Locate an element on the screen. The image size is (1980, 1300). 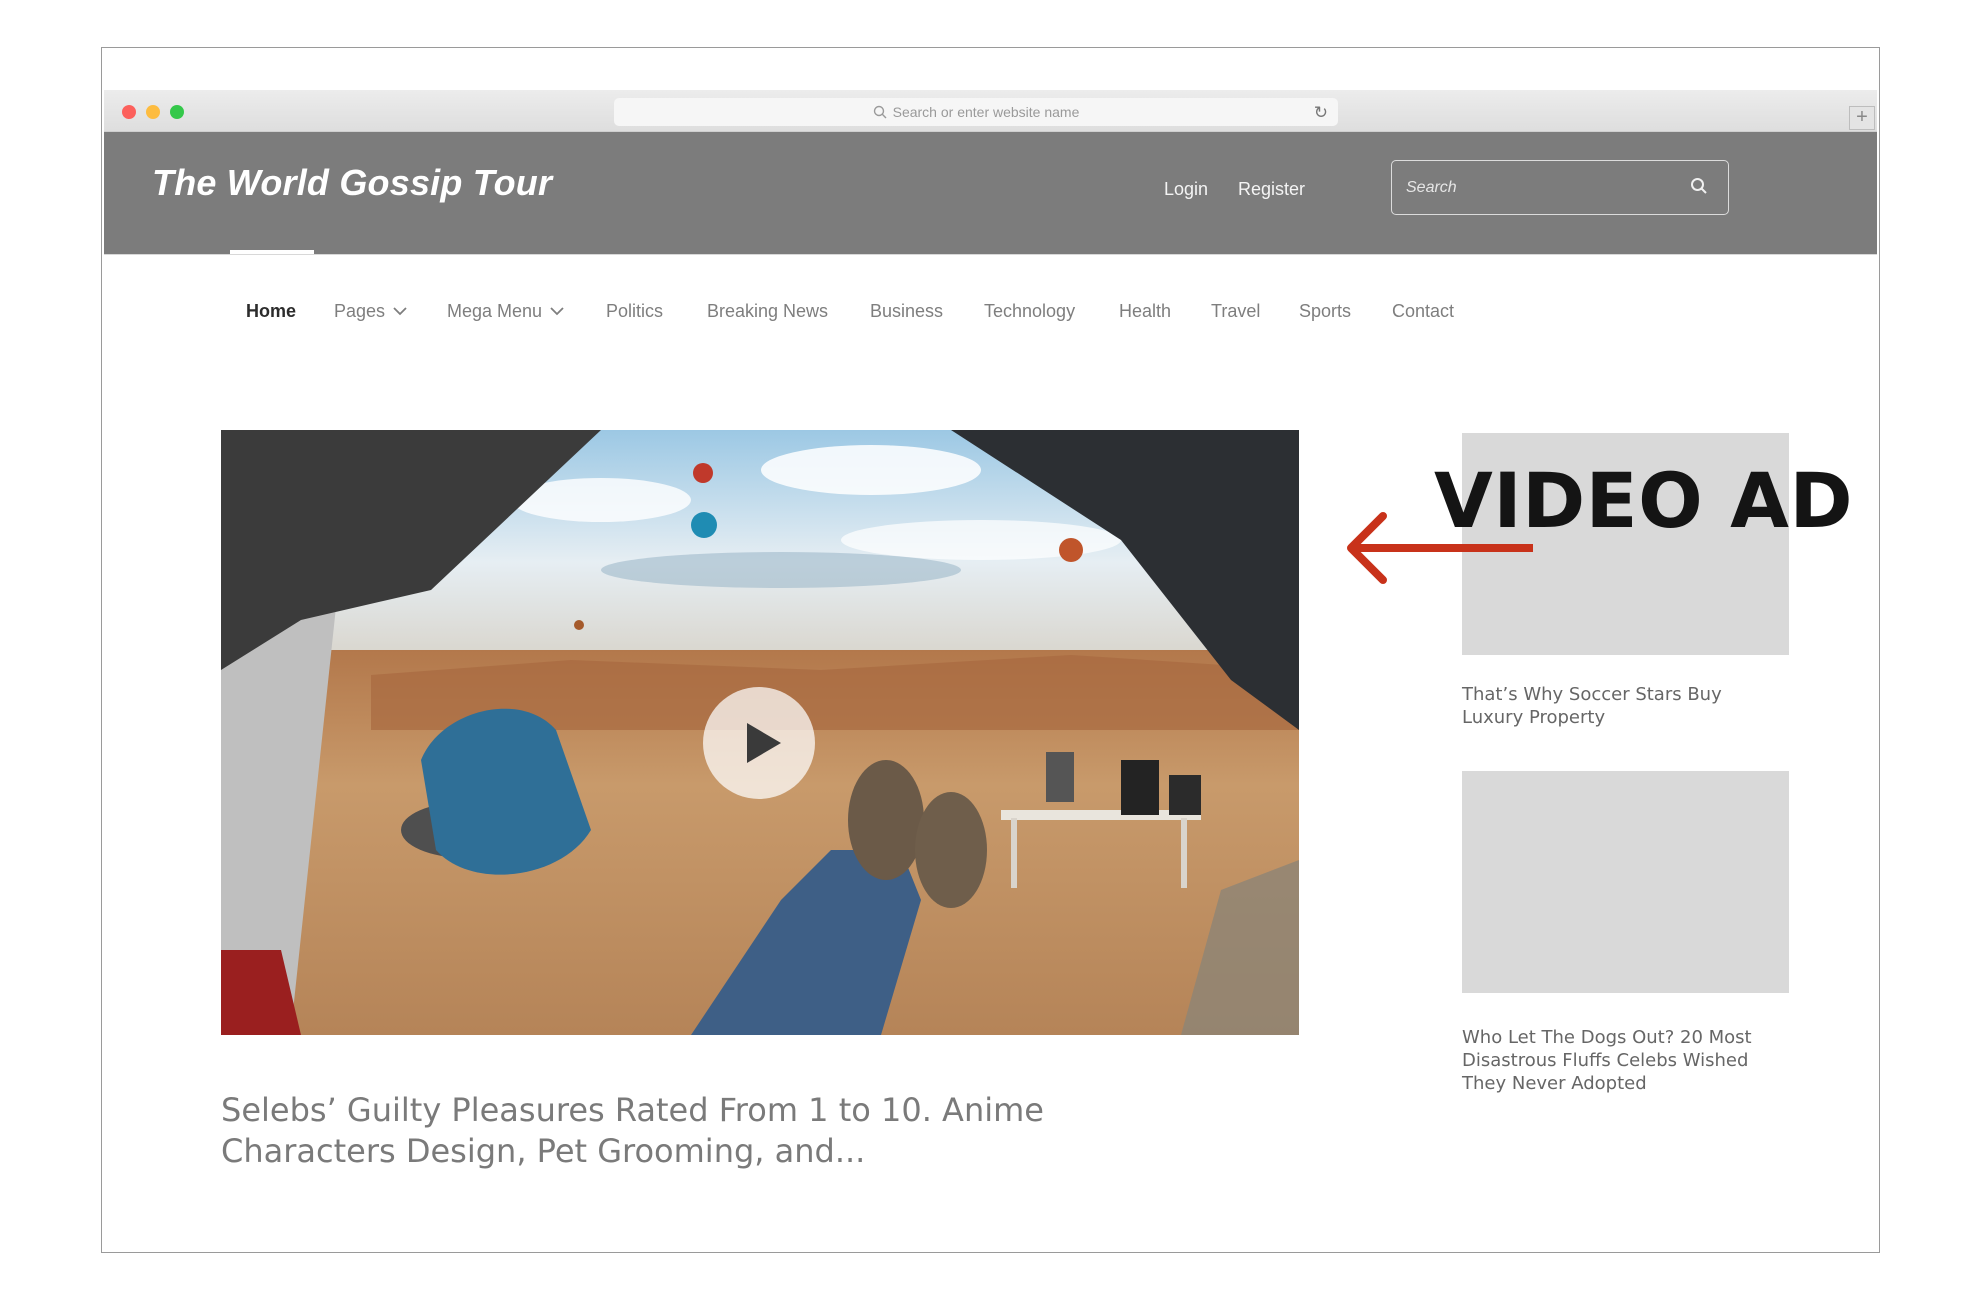
arrow-left-icon is located at coordinates (1440, 548).